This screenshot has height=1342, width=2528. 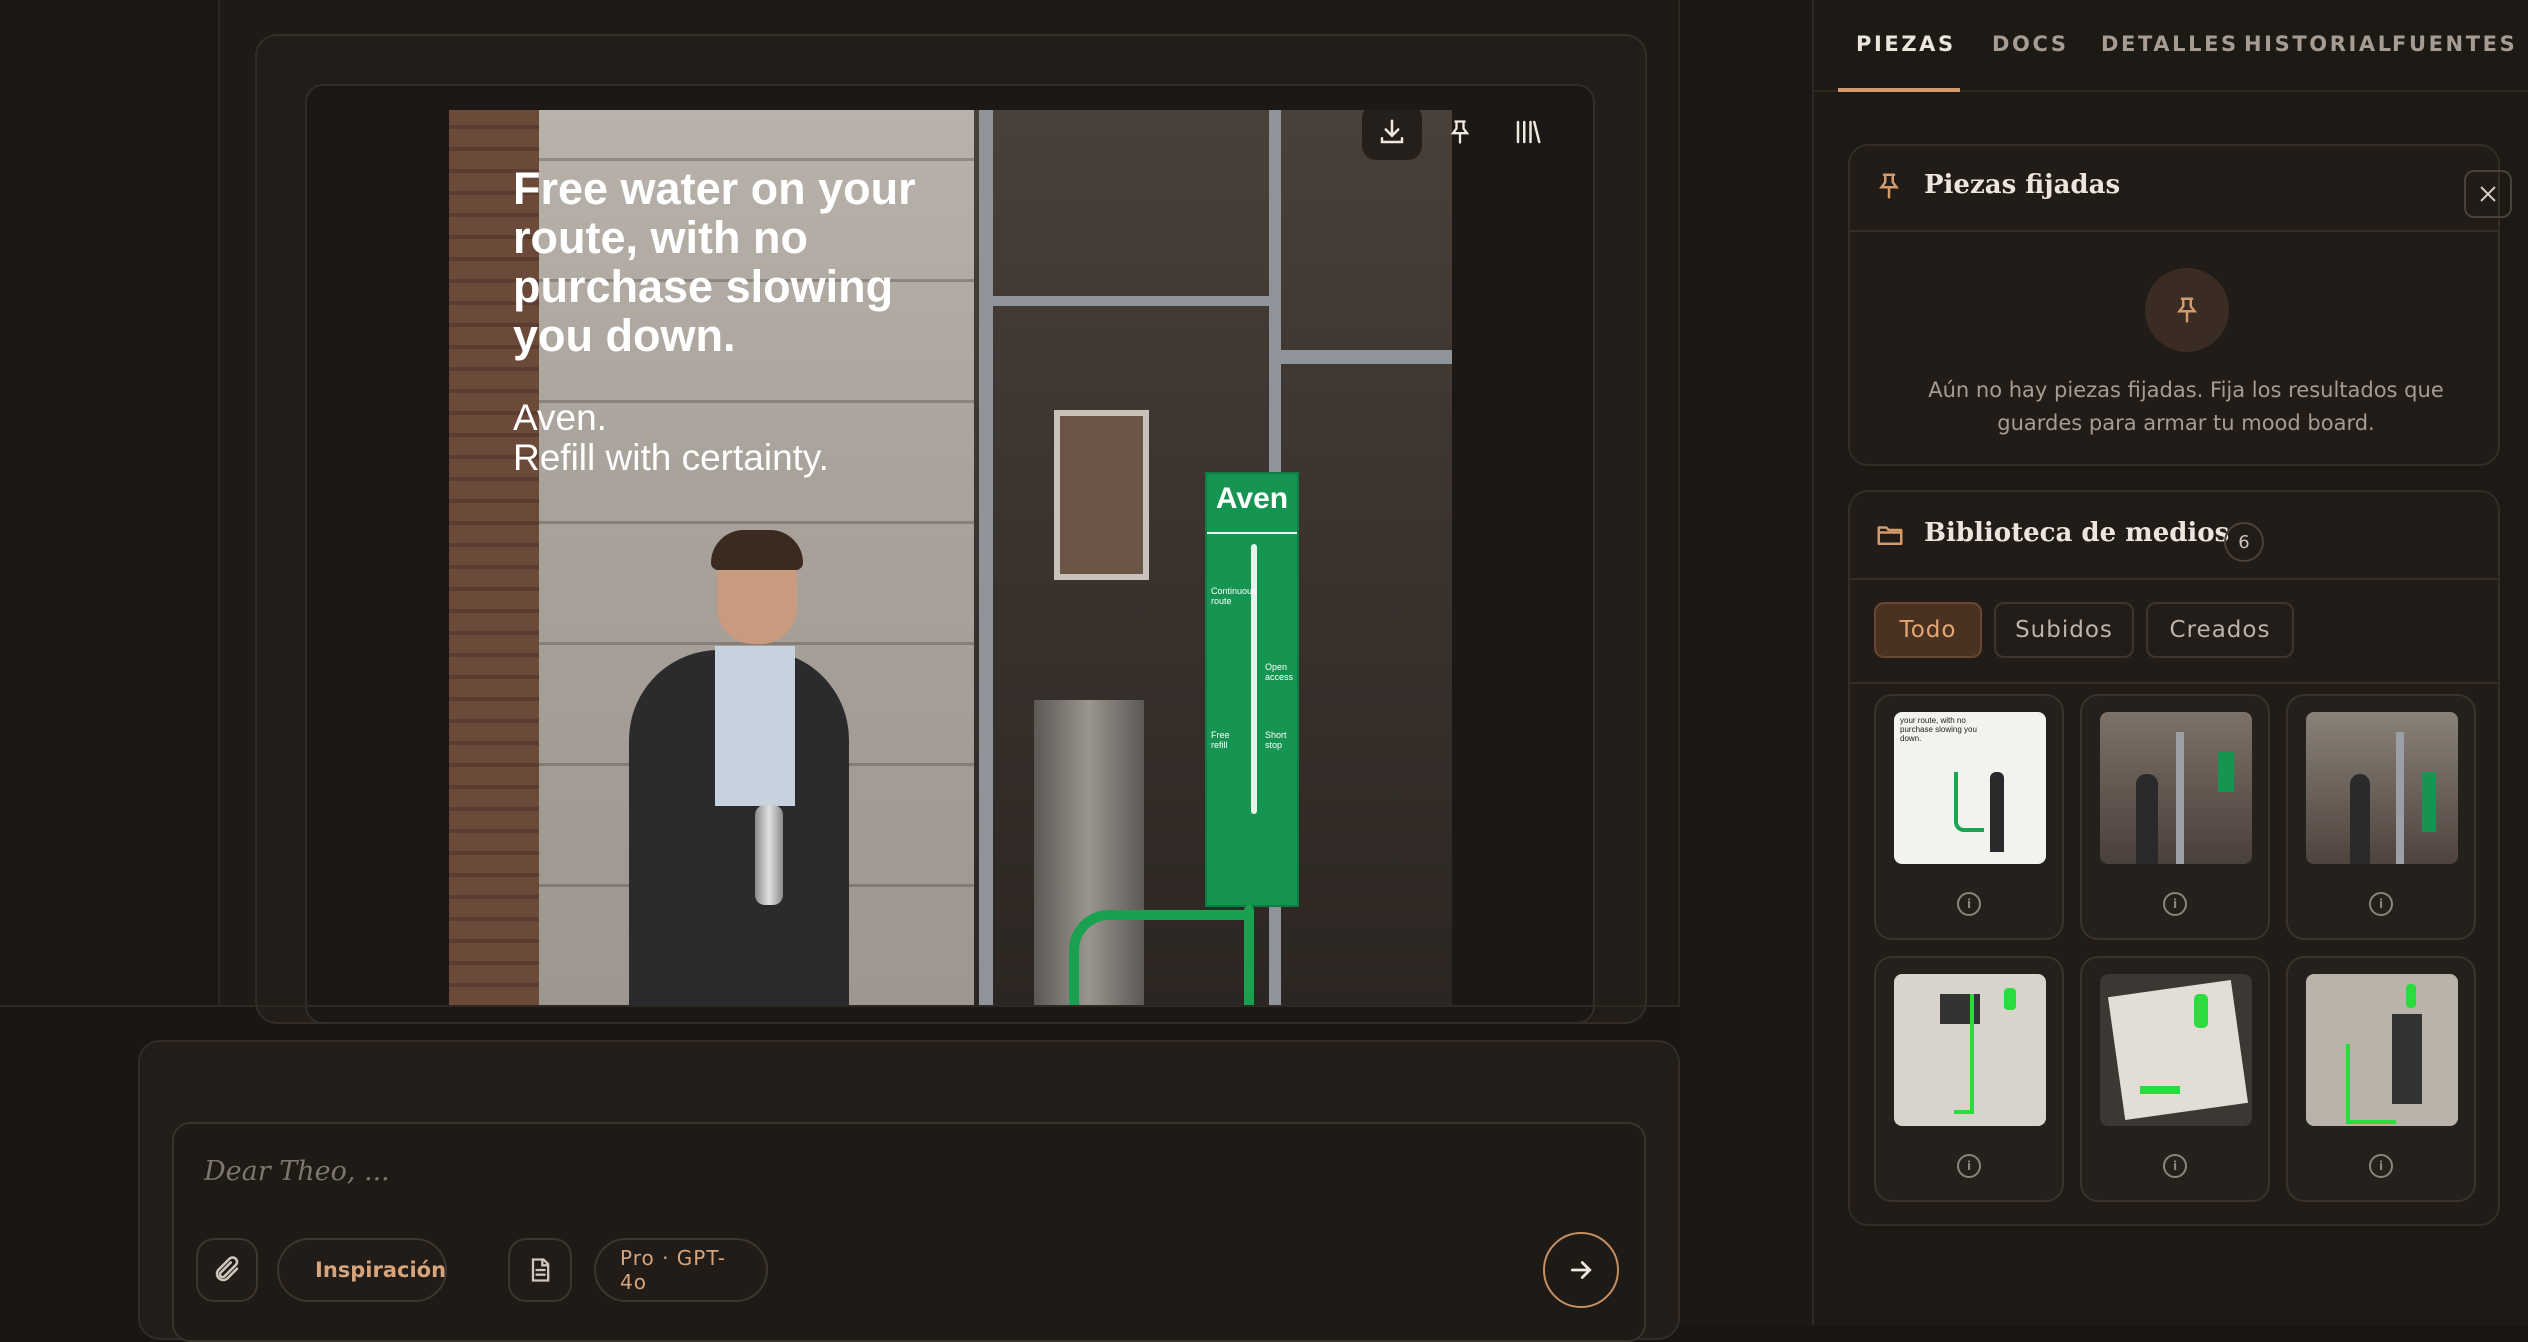 I want to click on person-hair, so click(x=757, y=550).